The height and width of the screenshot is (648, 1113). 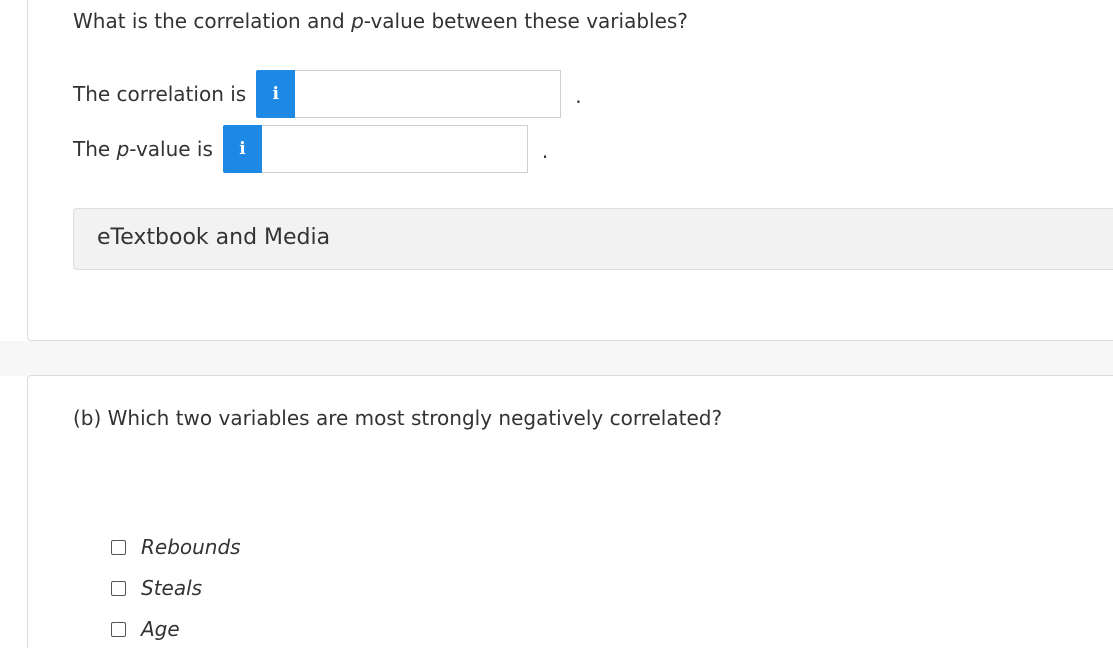 I want to click on pvalue-label: The p-value is, so click(x=143, y=149).